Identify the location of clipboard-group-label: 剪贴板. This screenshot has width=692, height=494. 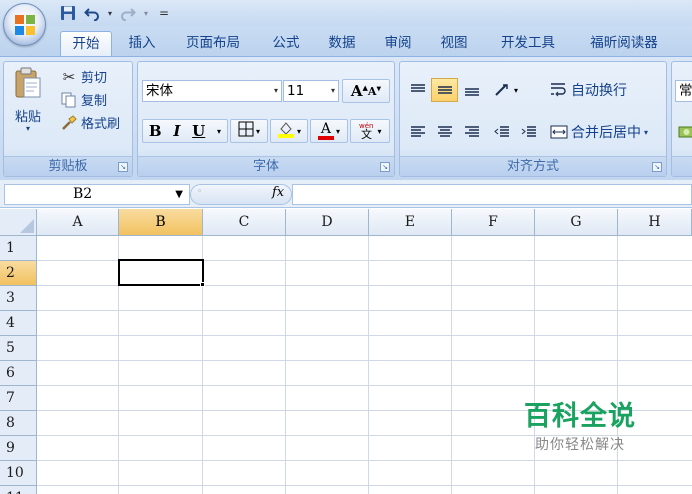
(68, 166).